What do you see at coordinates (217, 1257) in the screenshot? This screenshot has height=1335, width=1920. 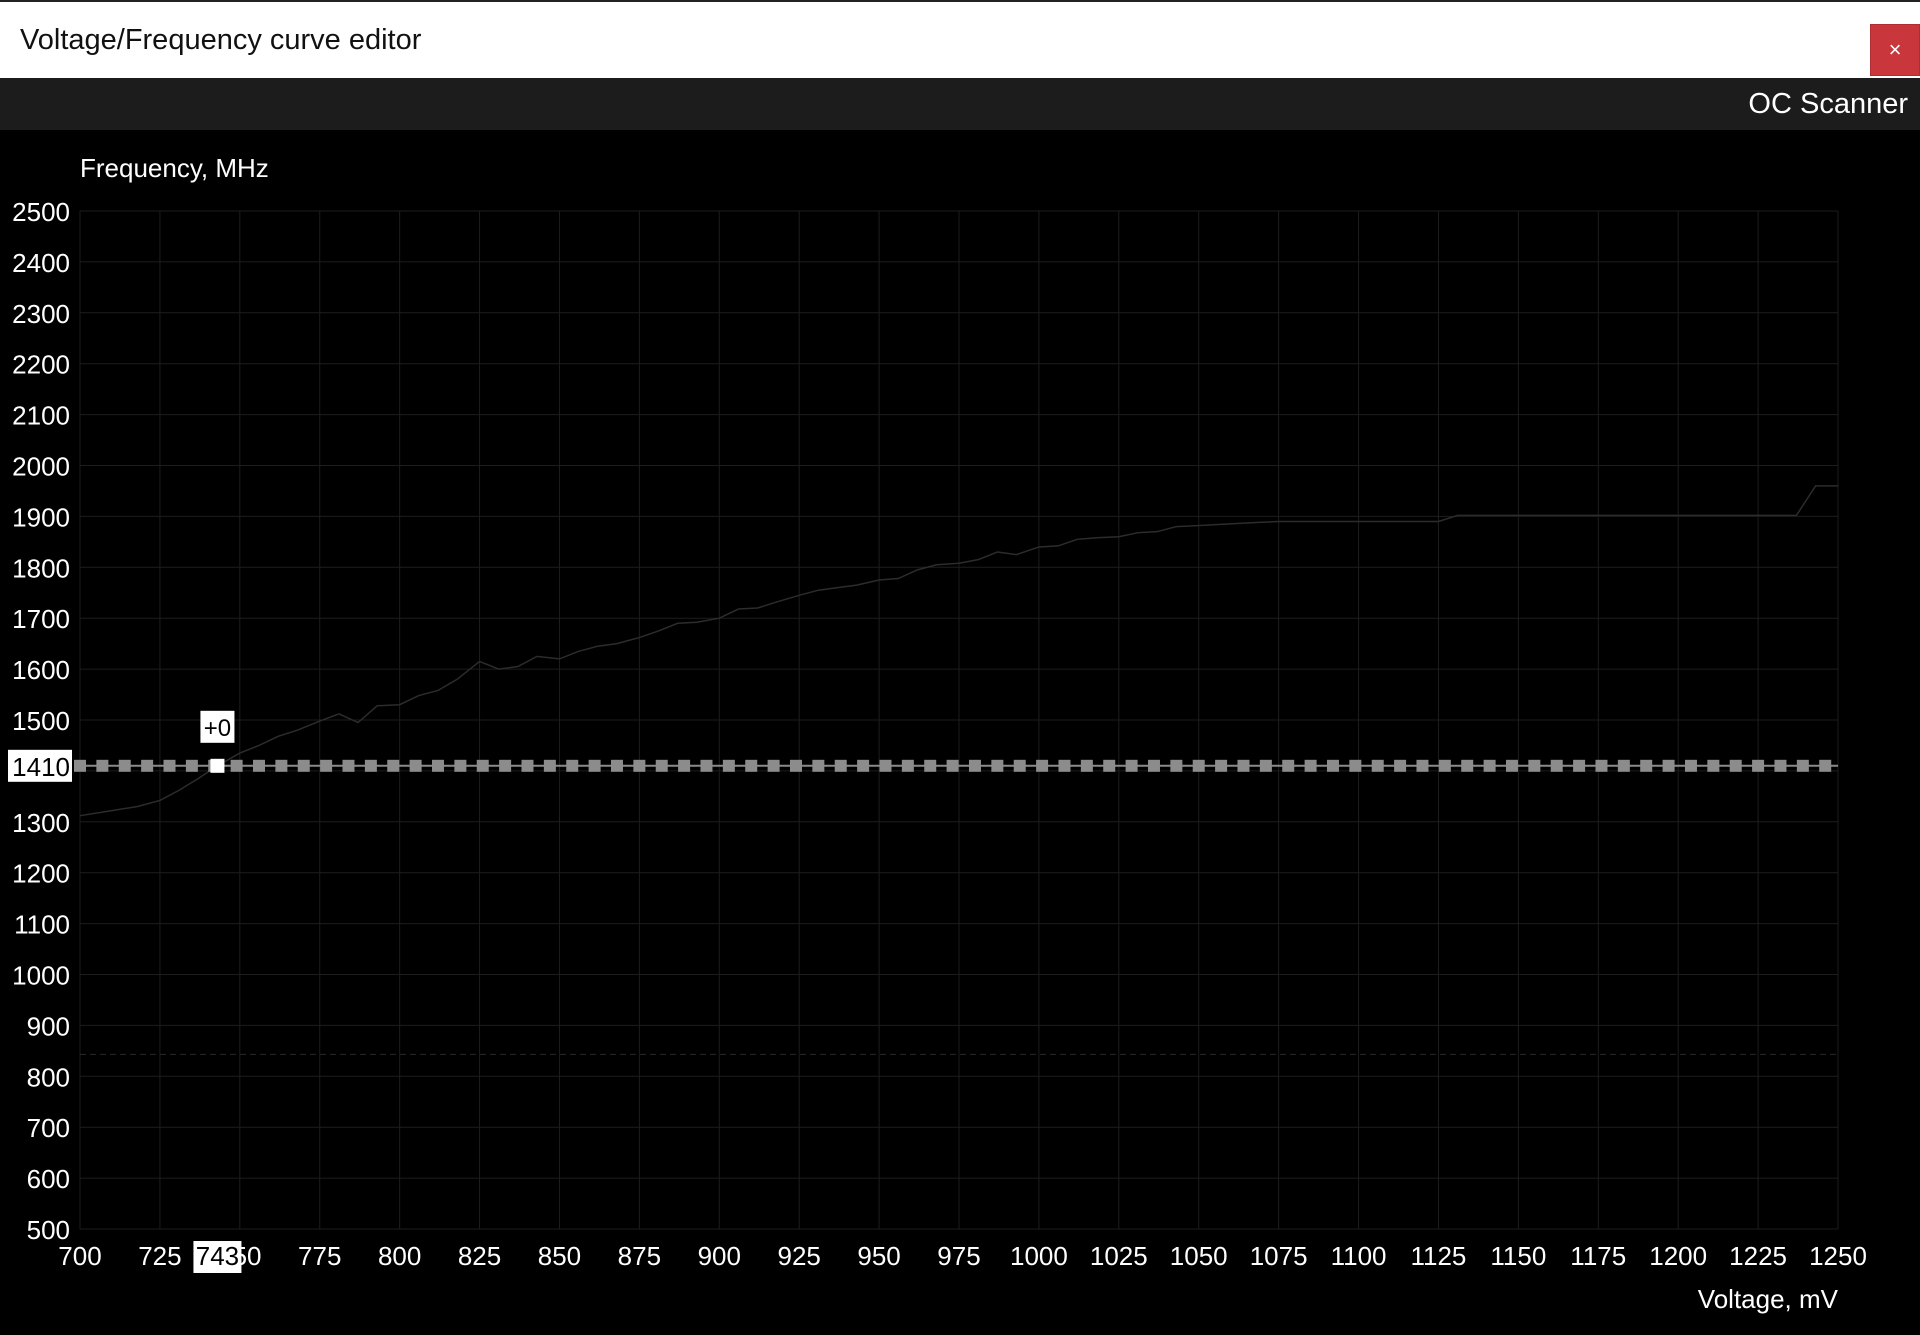 I see `selected-voltage-badge: 743` at bounding box center [217, 1257].